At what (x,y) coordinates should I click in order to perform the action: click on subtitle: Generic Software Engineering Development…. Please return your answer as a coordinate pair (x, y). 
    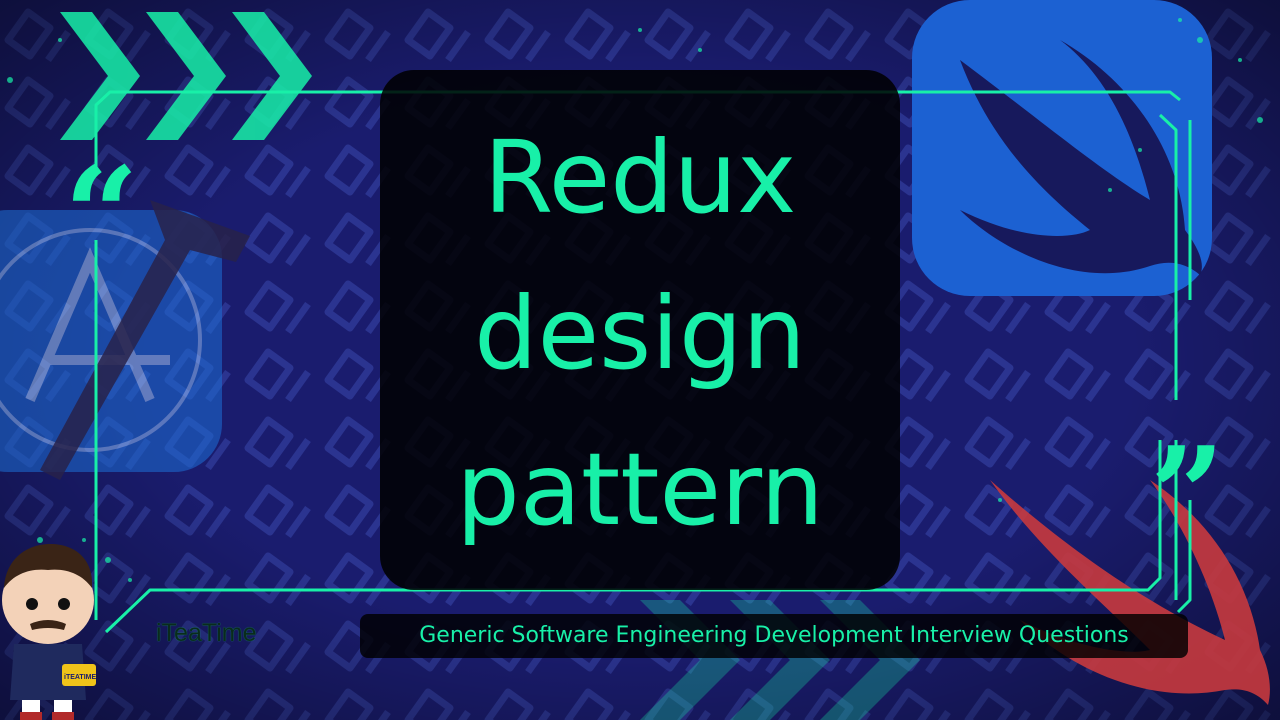
    Looking at the image, I should click on (774, 635).